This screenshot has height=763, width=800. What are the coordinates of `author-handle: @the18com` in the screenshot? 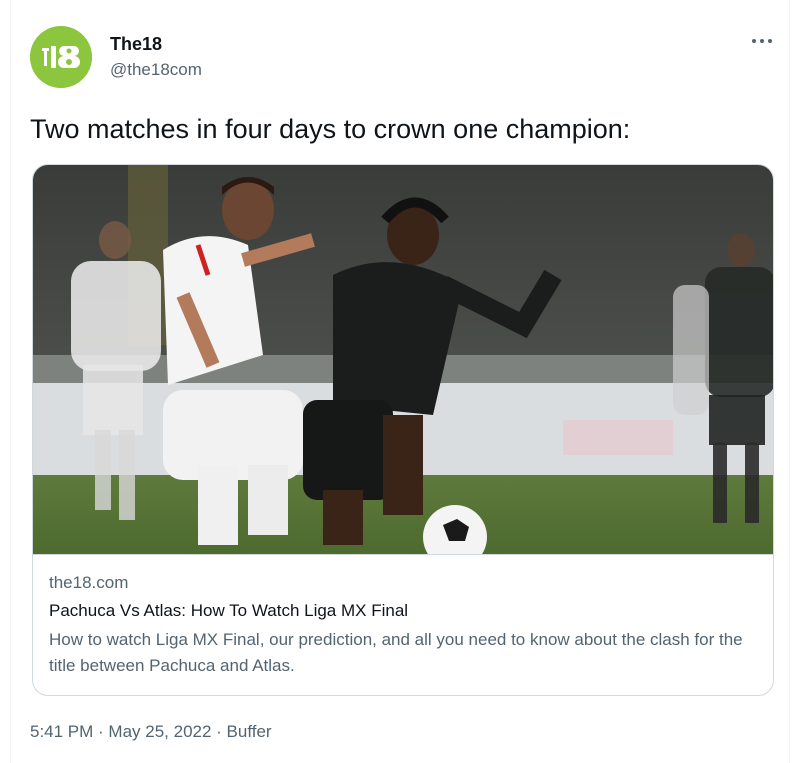 It's located at (156, 70).